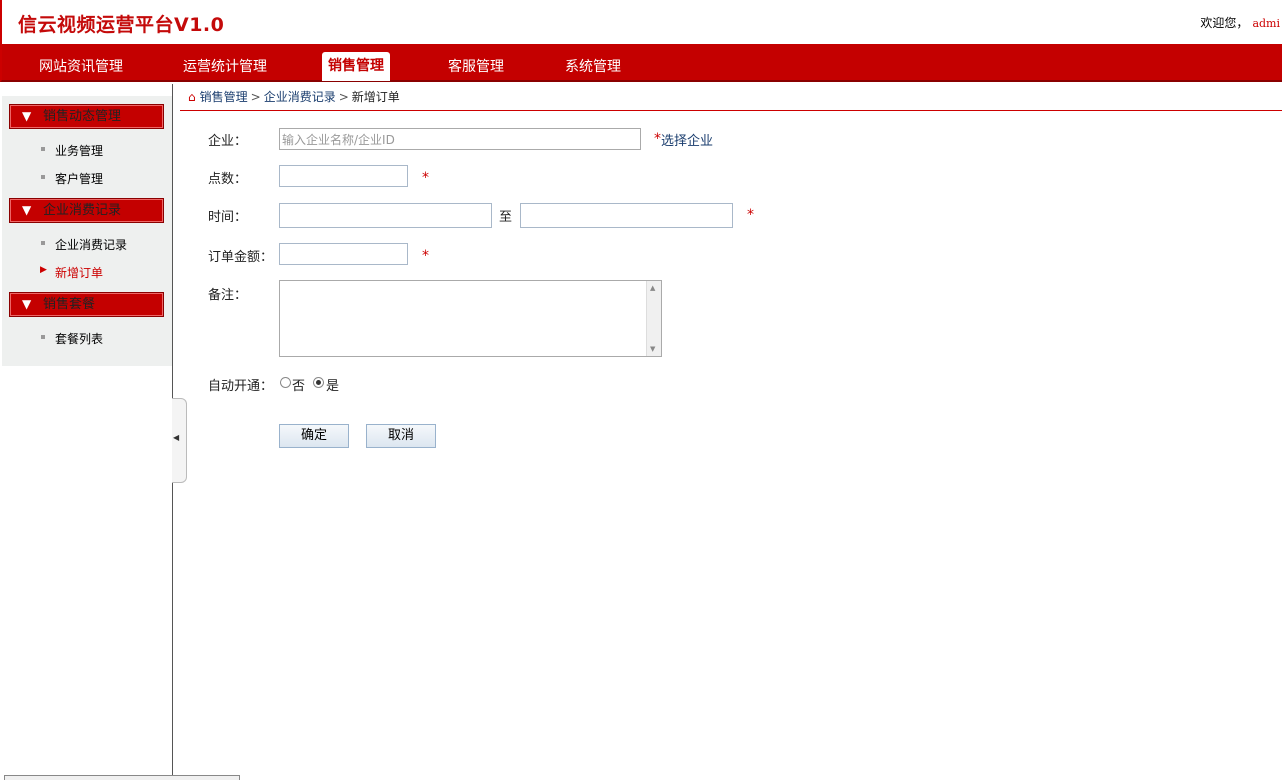  Describe the element at coordinates (82, 210) in the screenshot. I see `sidebar-group-label: 企业消费记录` at that location.